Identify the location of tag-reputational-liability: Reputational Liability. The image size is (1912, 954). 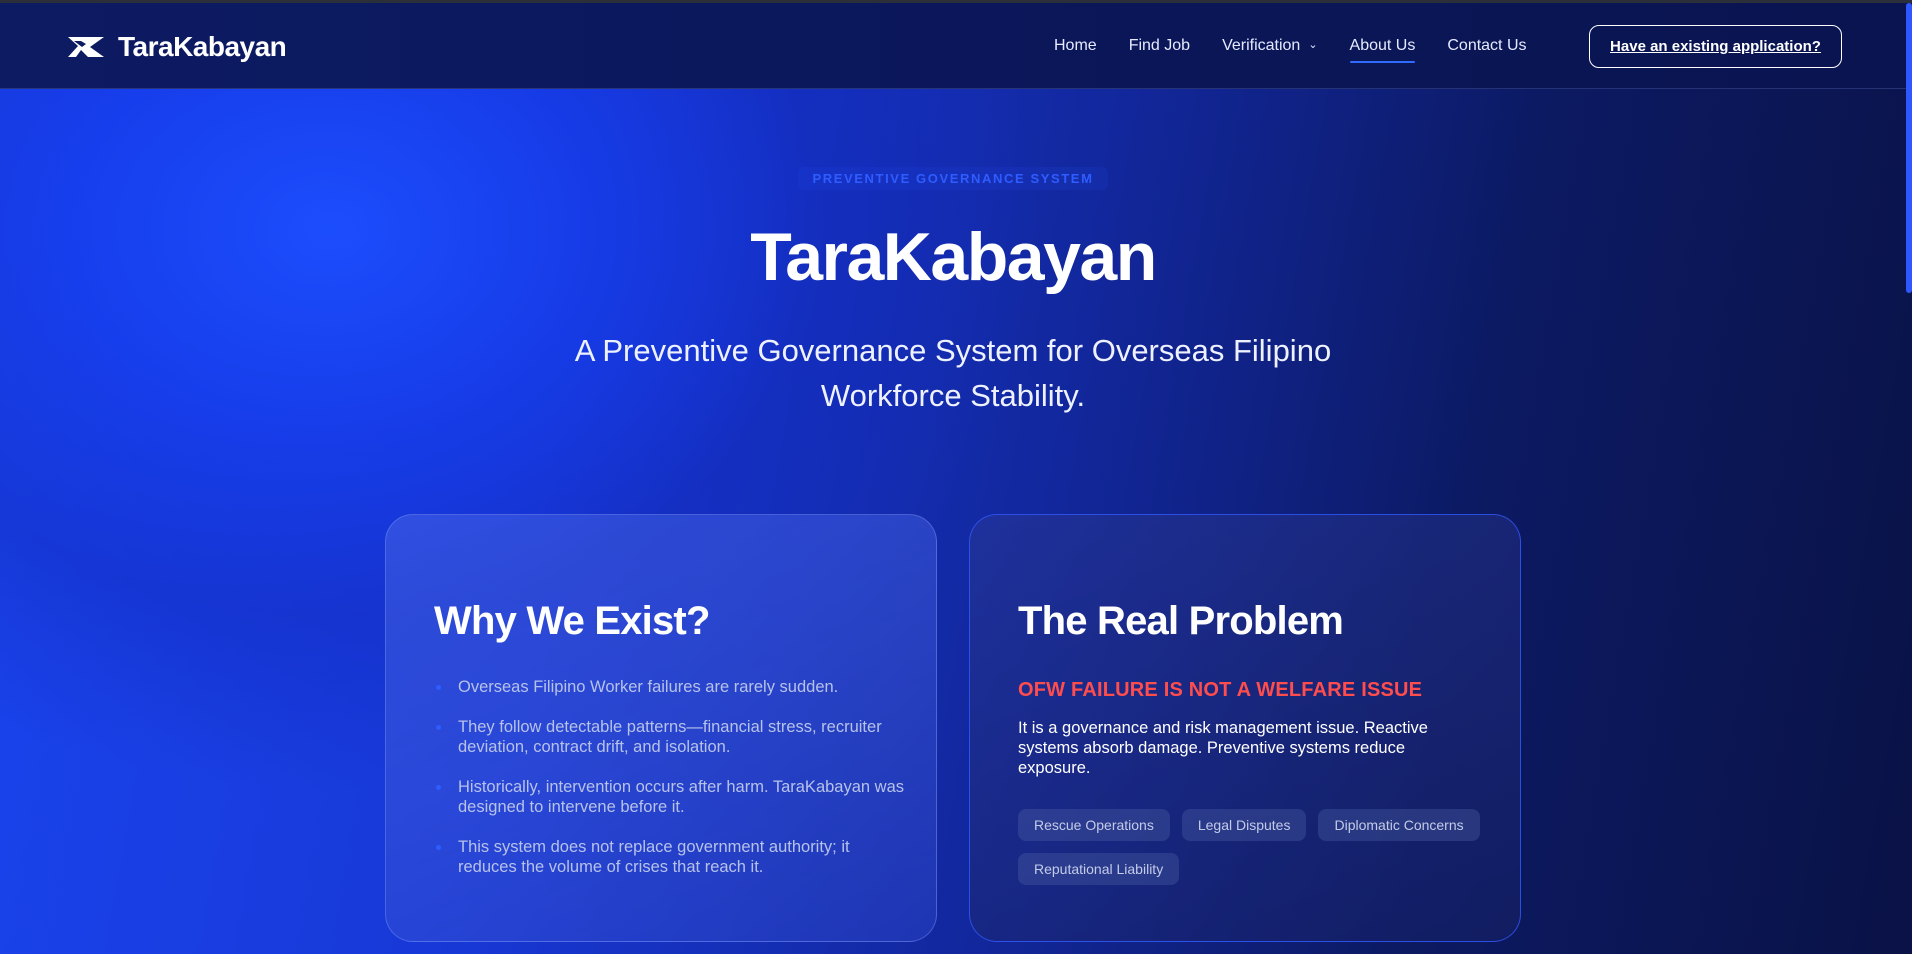
(1099, 869).